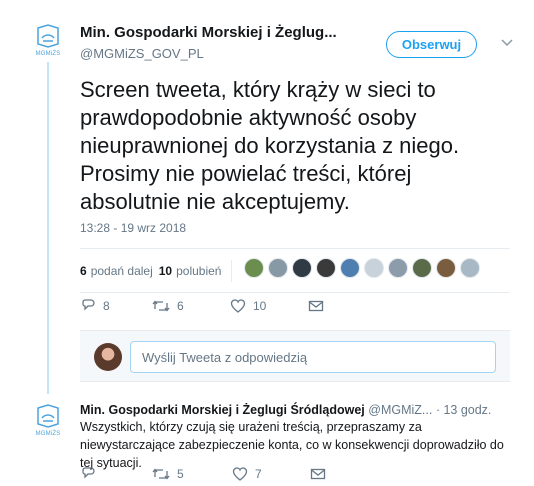  What do you see at coordinates (83, 271) in the screenshot?
I see `retweets-count: 6` at bounding box center [83, 271].